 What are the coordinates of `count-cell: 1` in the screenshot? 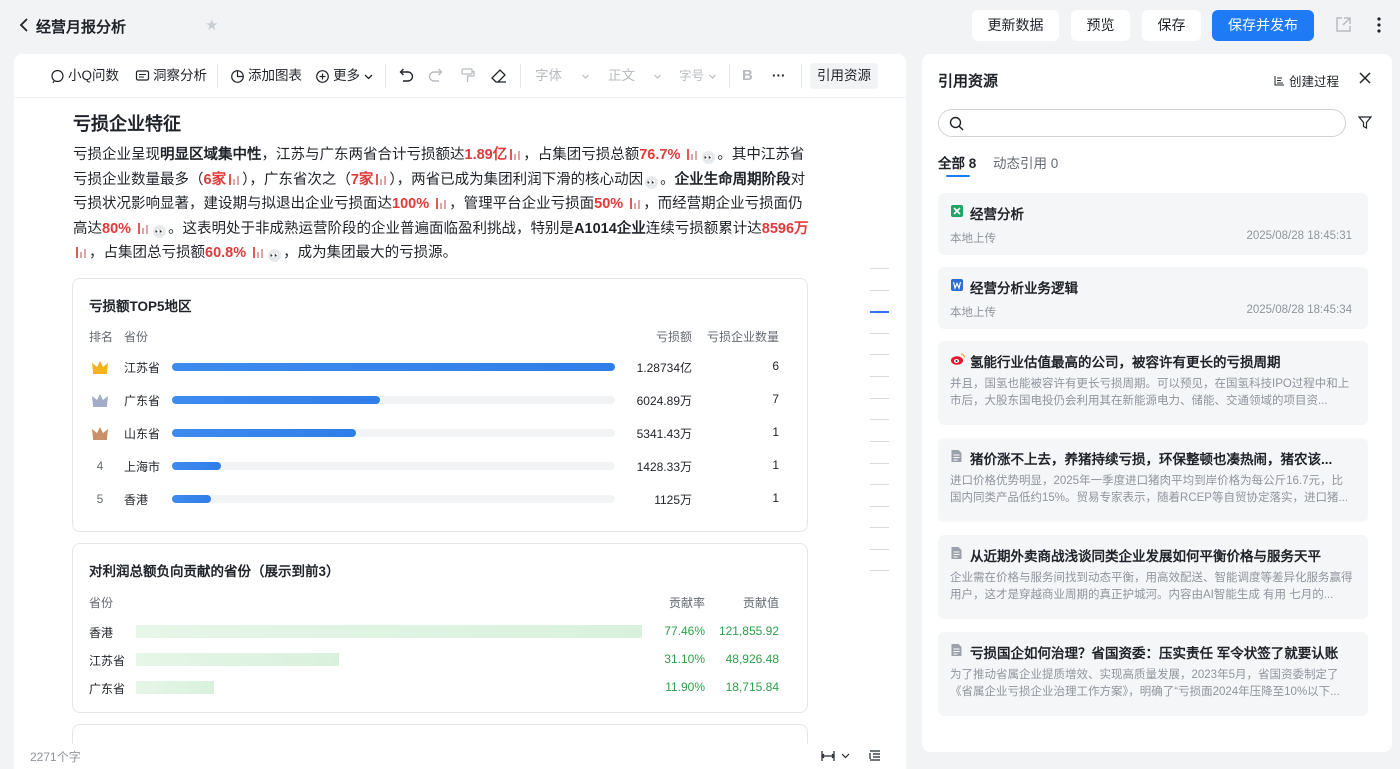 It's located at (775, 465).